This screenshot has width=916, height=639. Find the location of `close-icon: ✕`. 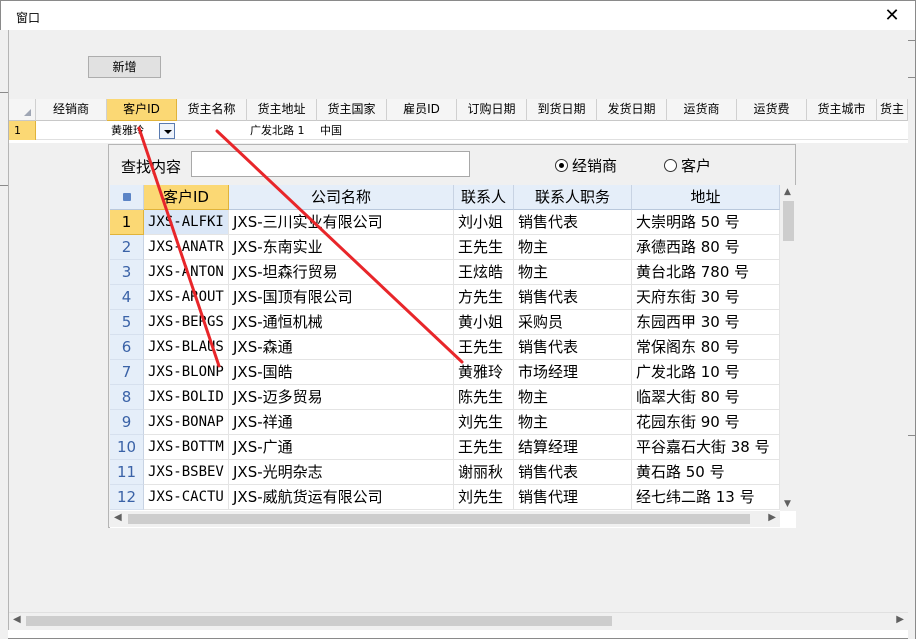

close-icon: ✕ is located at coordinates (892, 16).